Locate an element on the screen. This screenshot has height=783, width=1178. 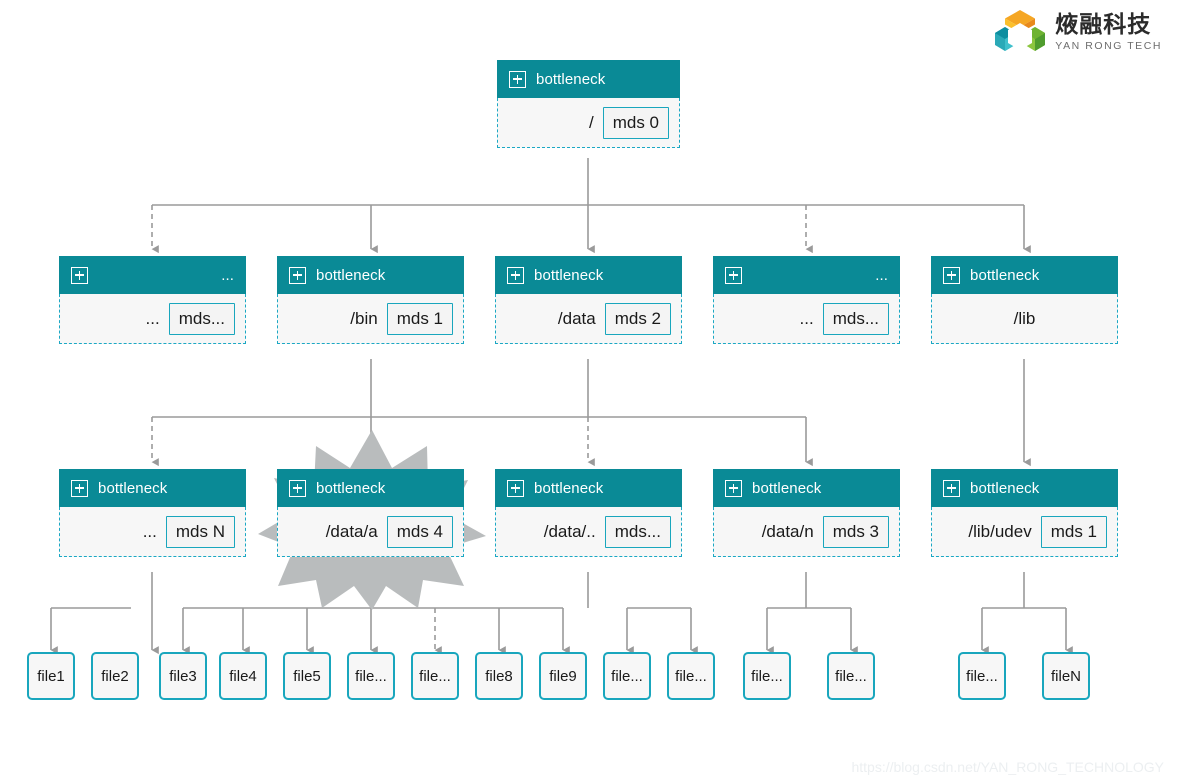
node-body: /lib is located at coordinates (1024, 319).